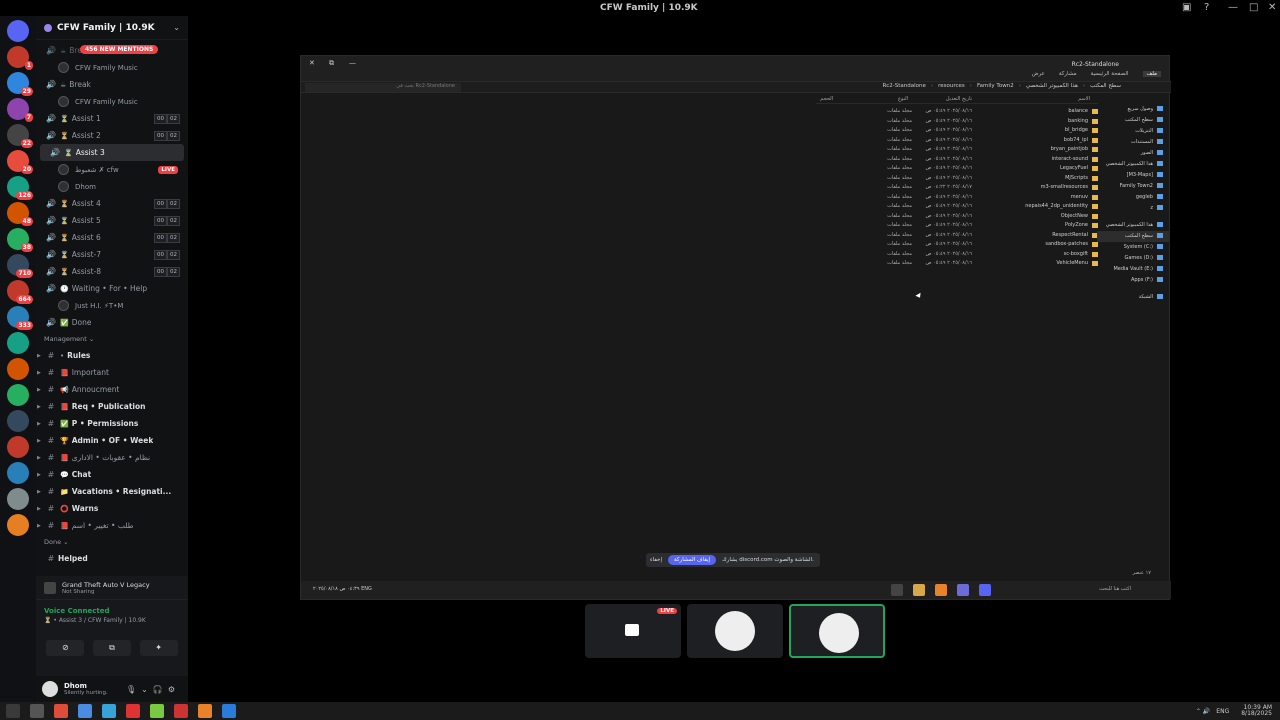  I want to click on text-channel: ▶ # ⭕ Warns, so click(112, 508).